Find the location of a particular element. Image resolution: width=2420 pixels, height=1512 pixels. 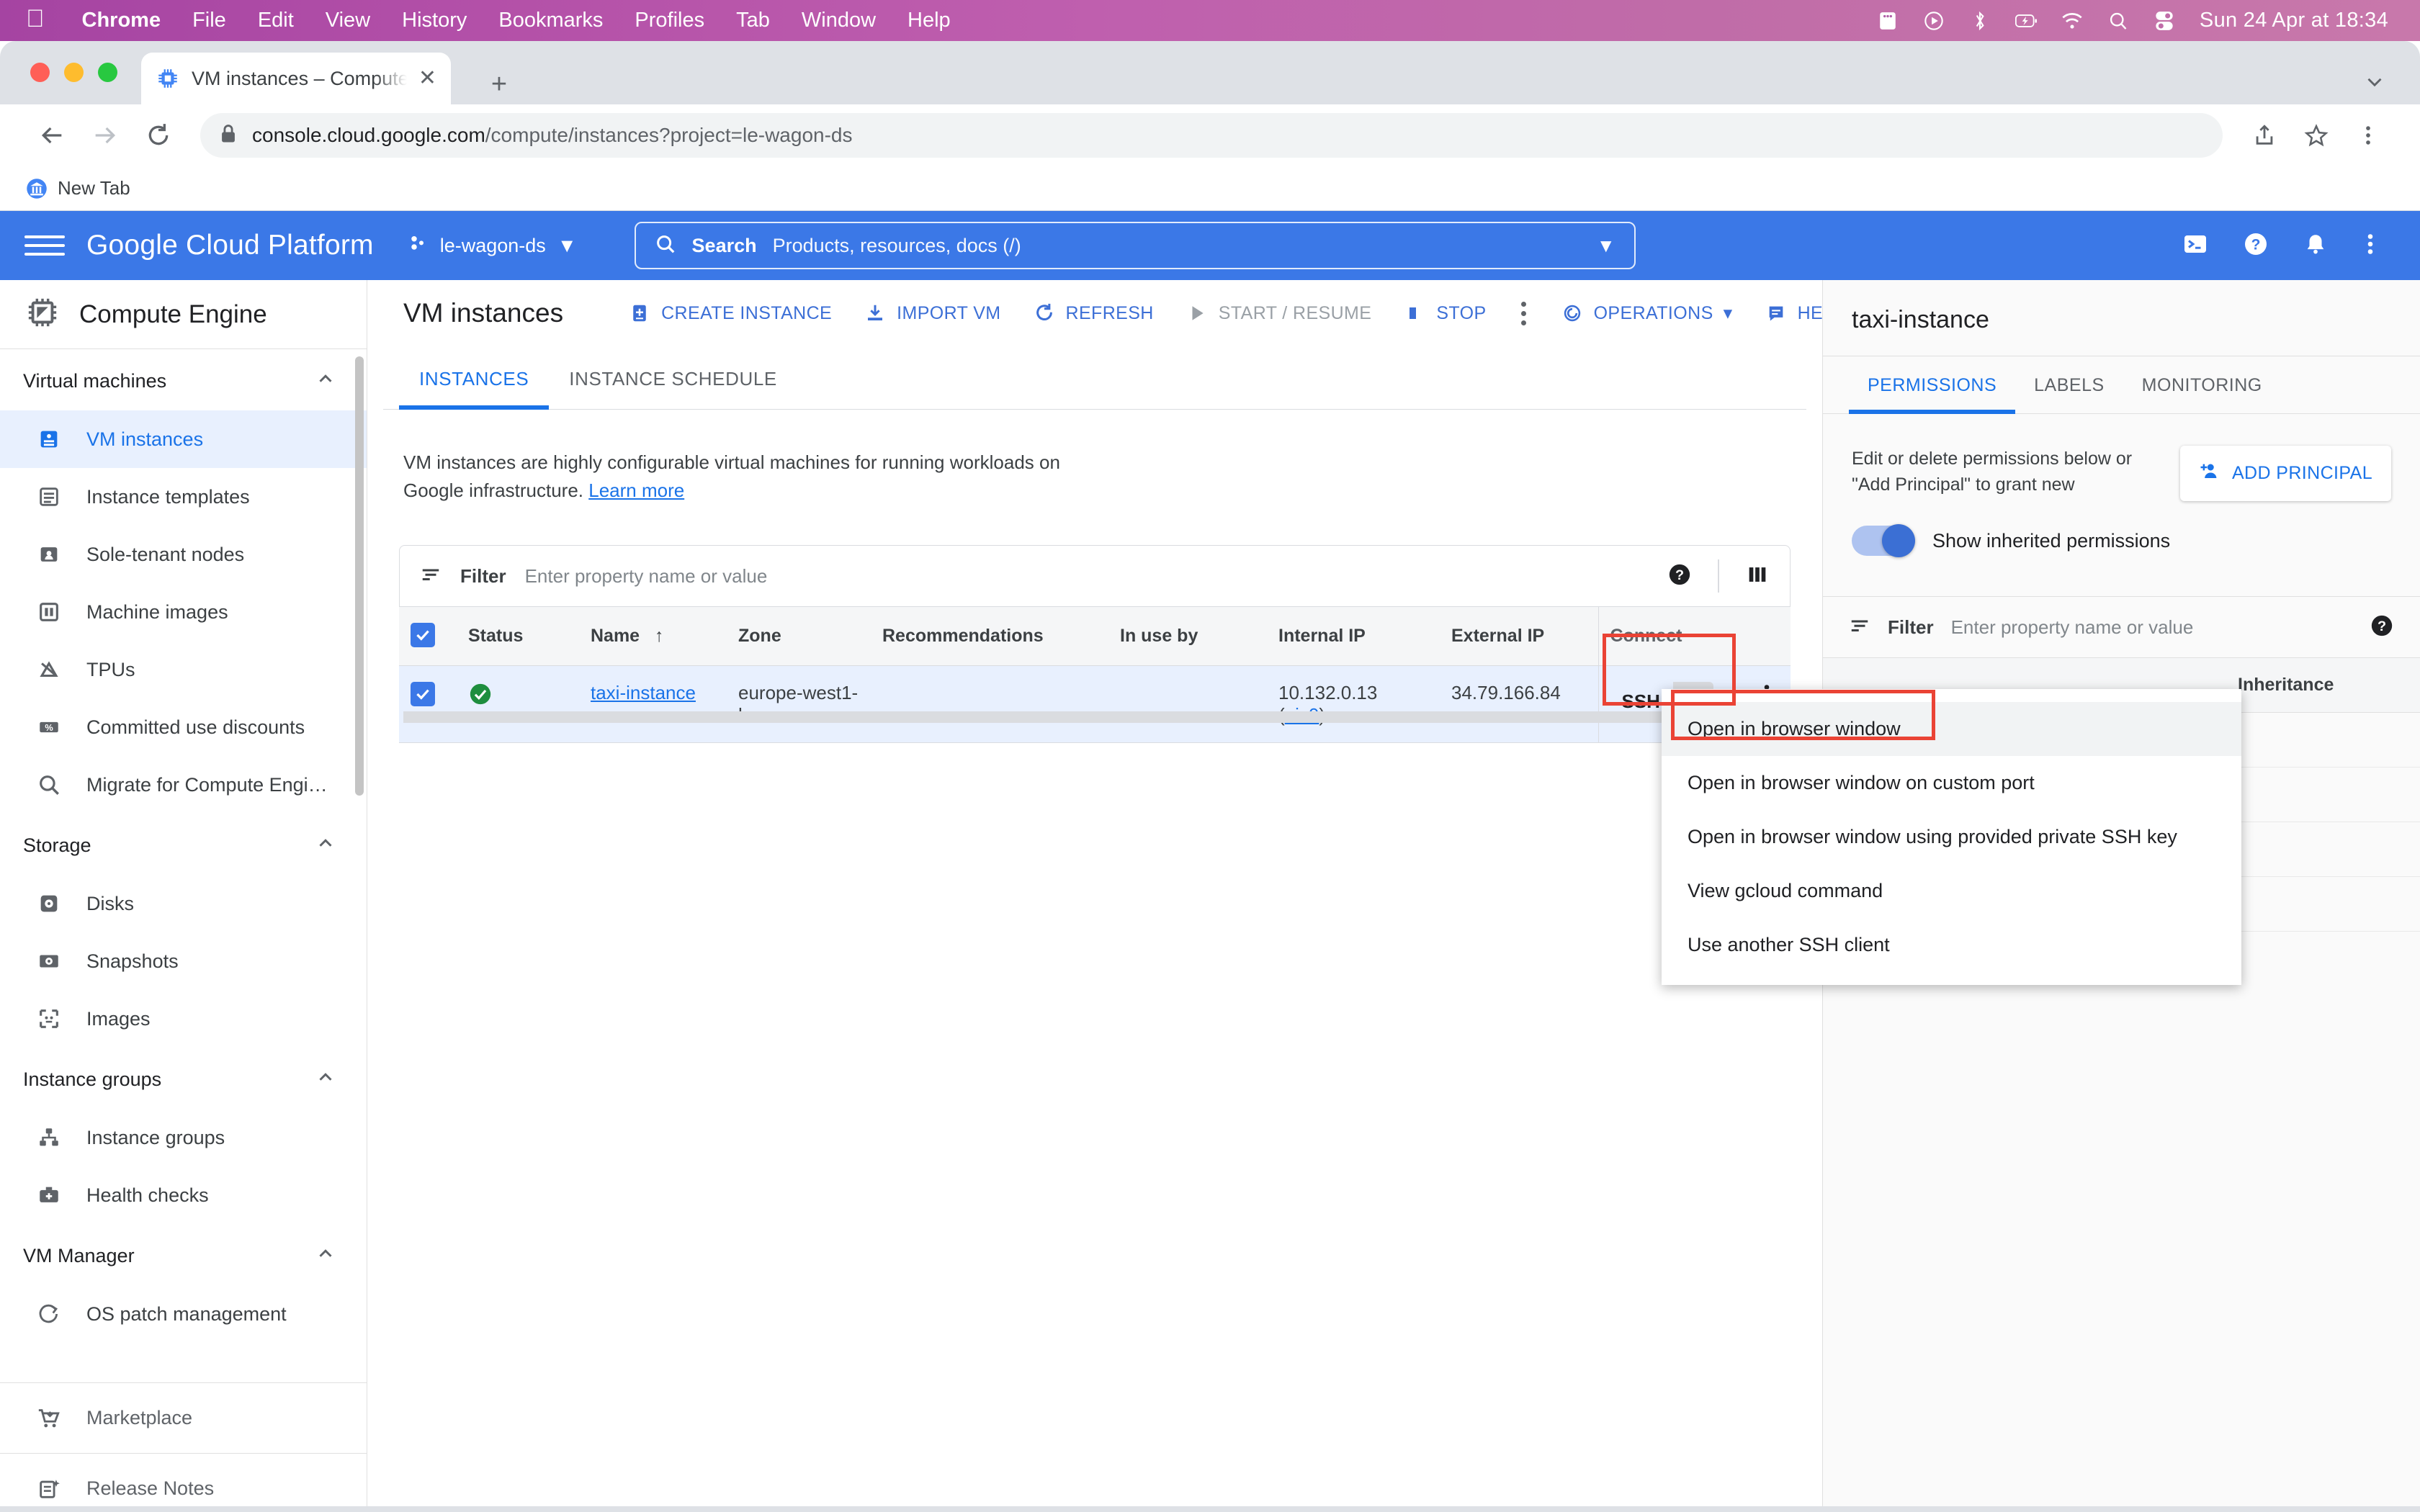

menu-view: View is located at coordinates (348, 20).